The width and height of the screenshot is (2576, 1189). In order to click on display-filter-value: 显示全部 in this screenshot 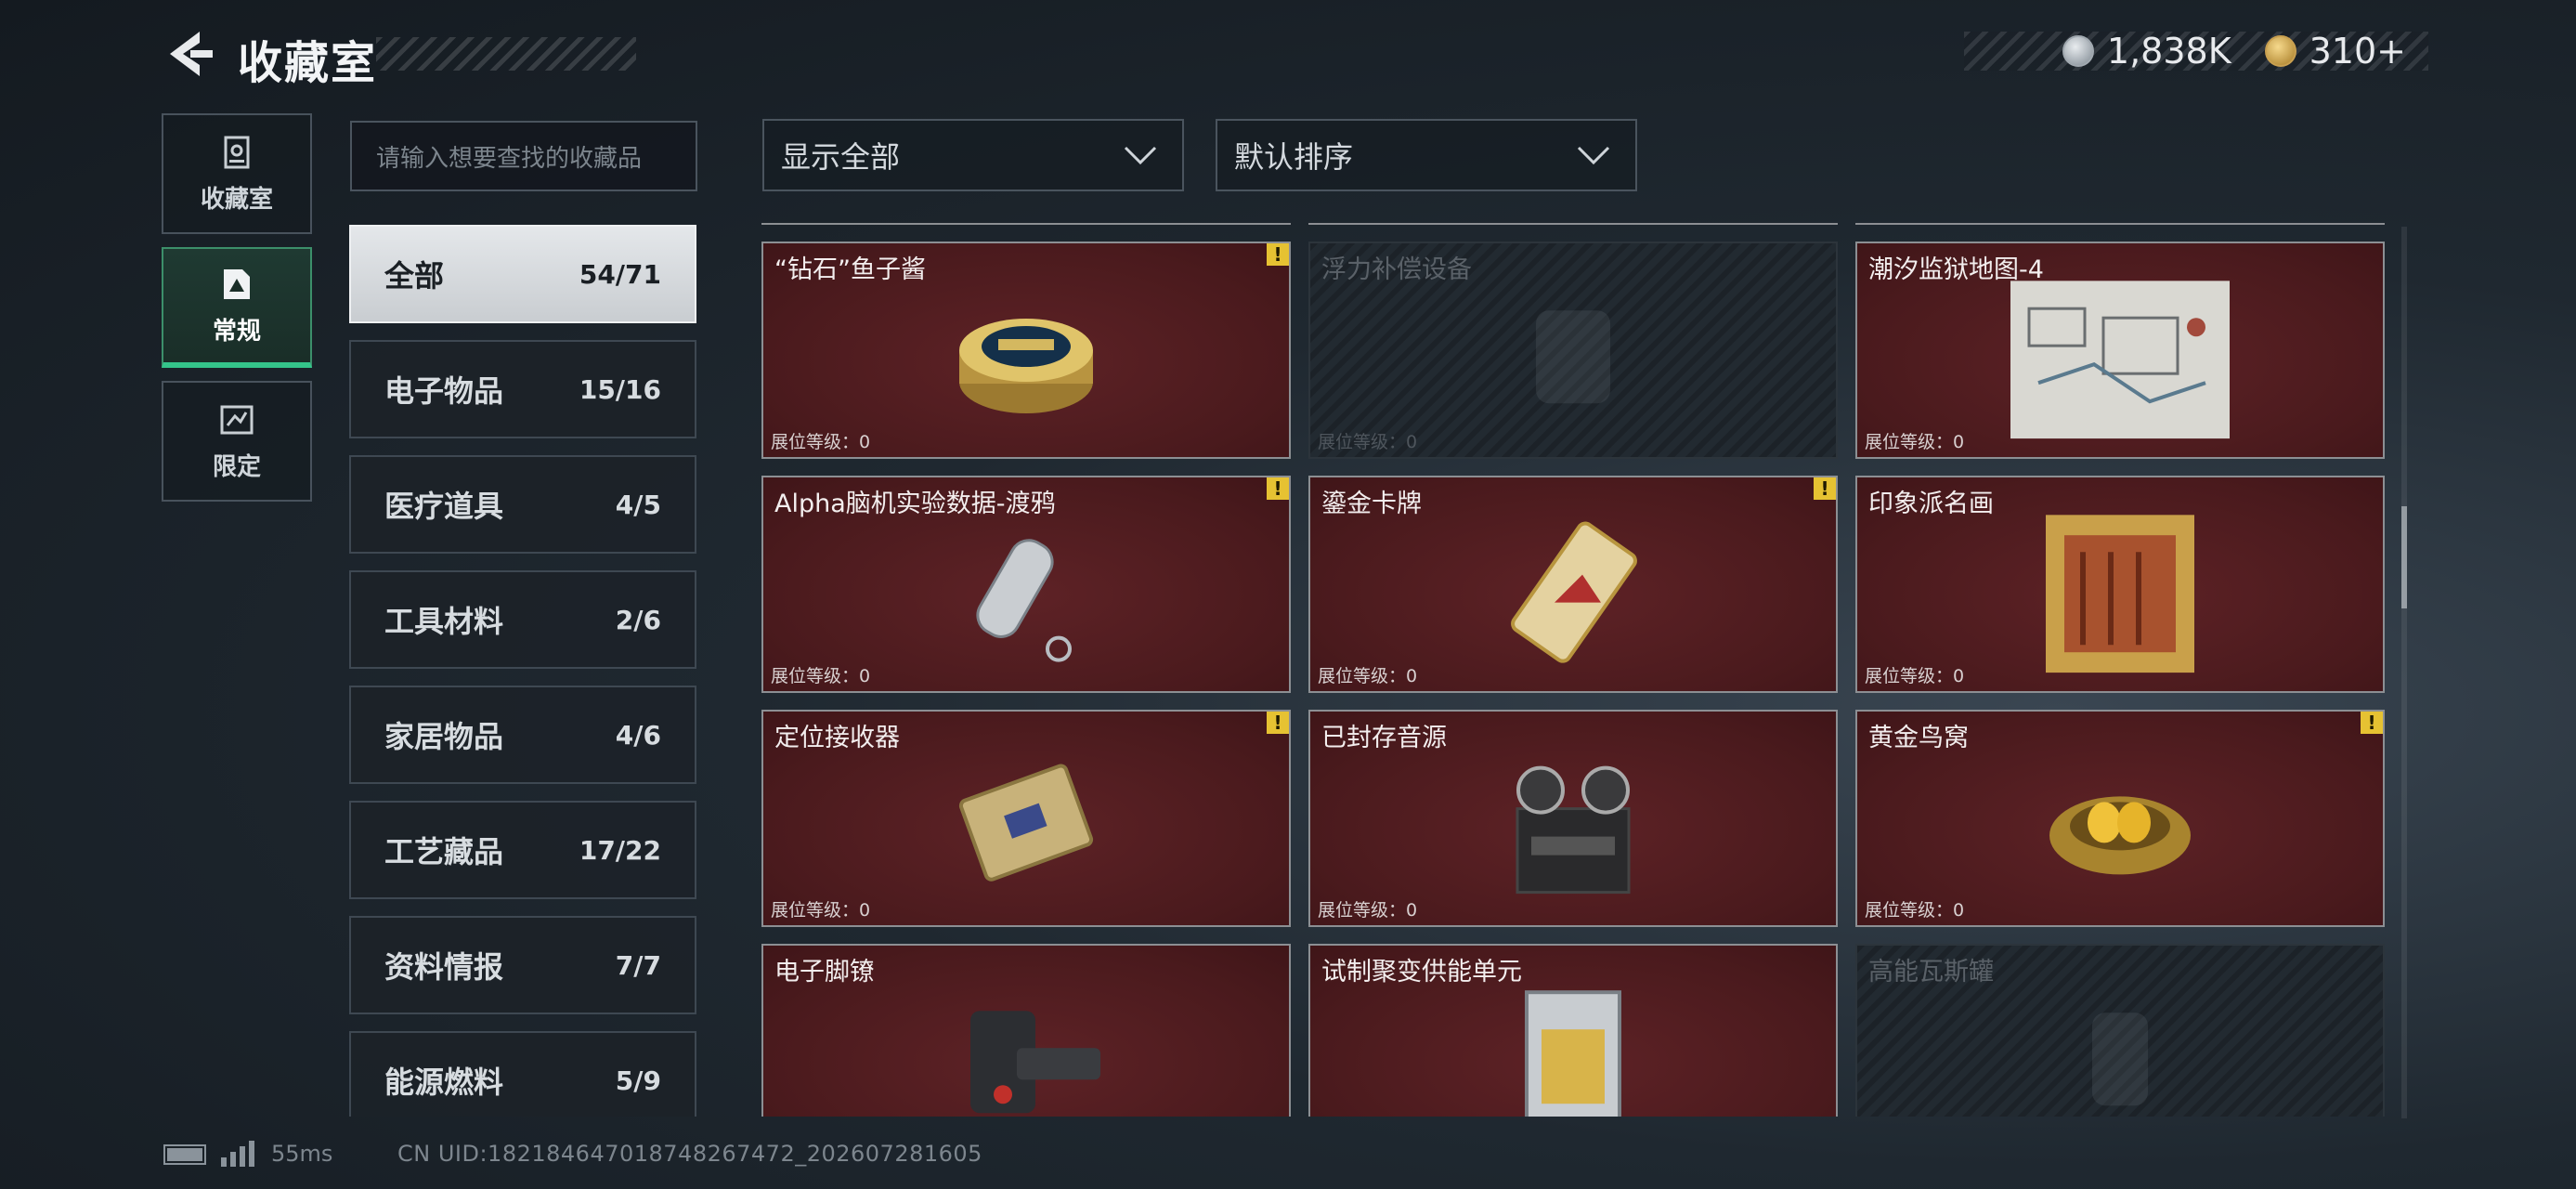, I will do `click(841, 157)`.